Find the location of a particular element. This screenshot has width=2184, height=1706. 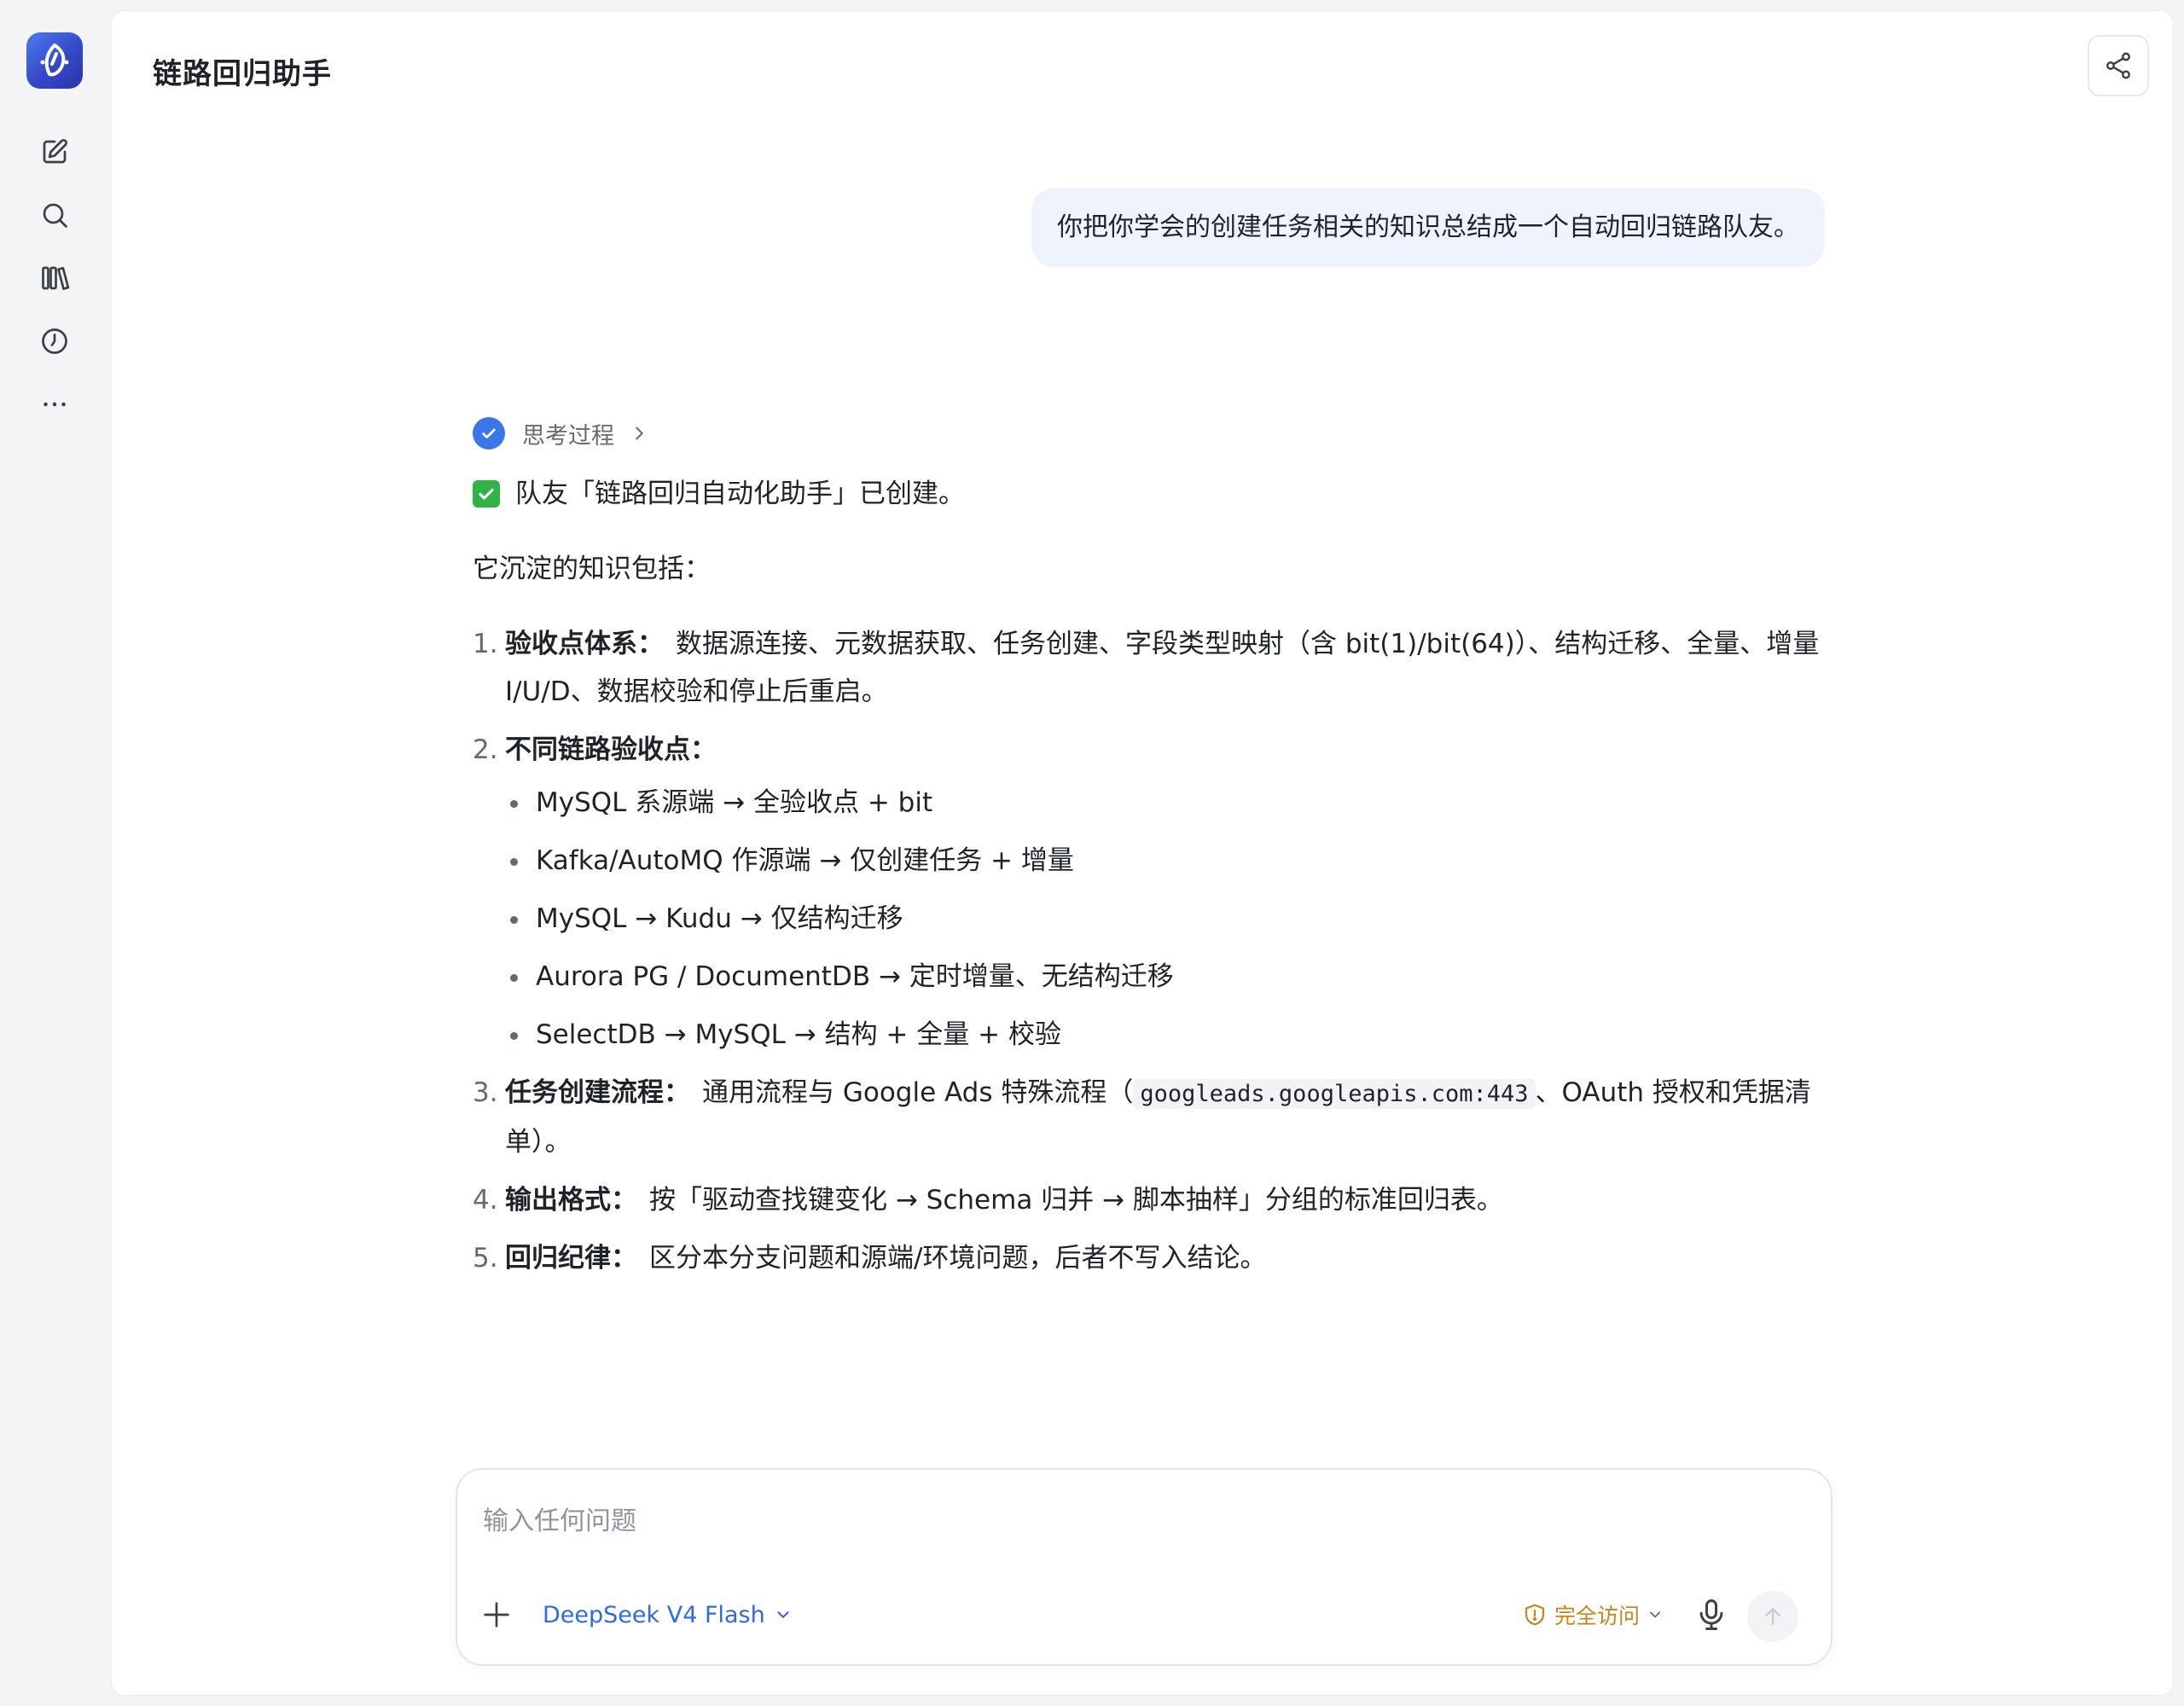

library-icon is located at coordinates (56, 278).